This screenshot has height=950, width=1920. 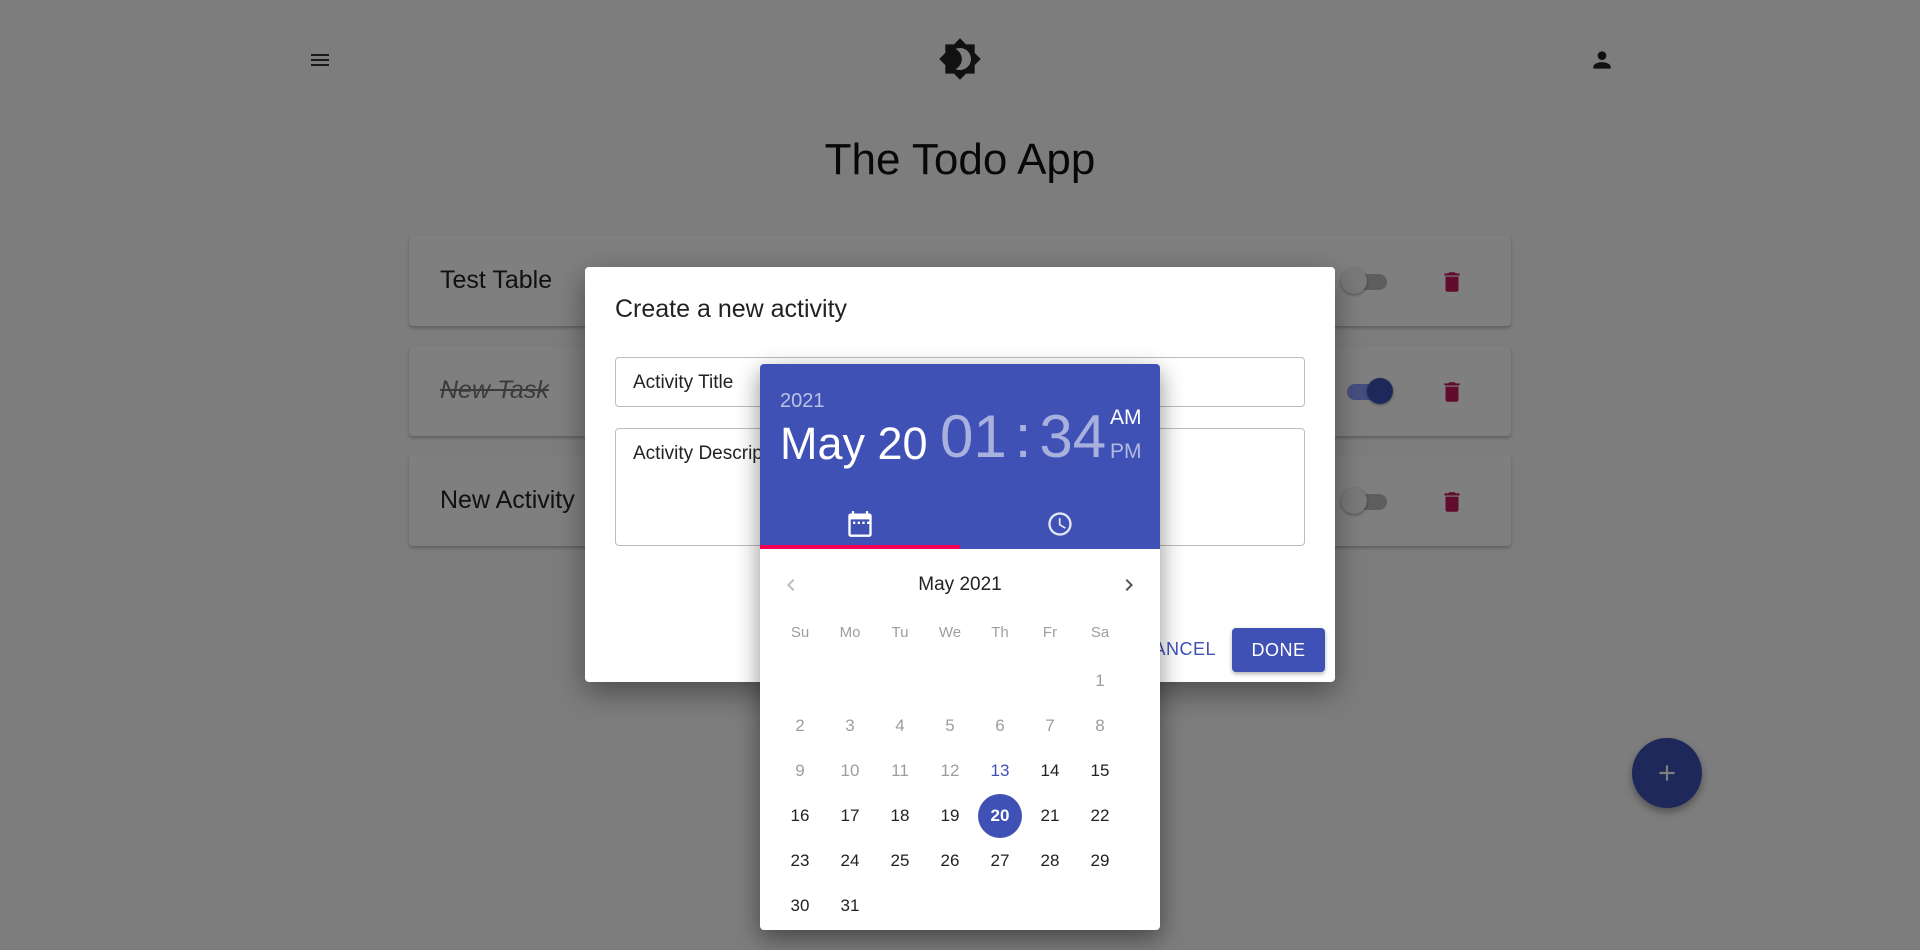 I want to click on calendar-day: 14, so click(x=1050, y=771).